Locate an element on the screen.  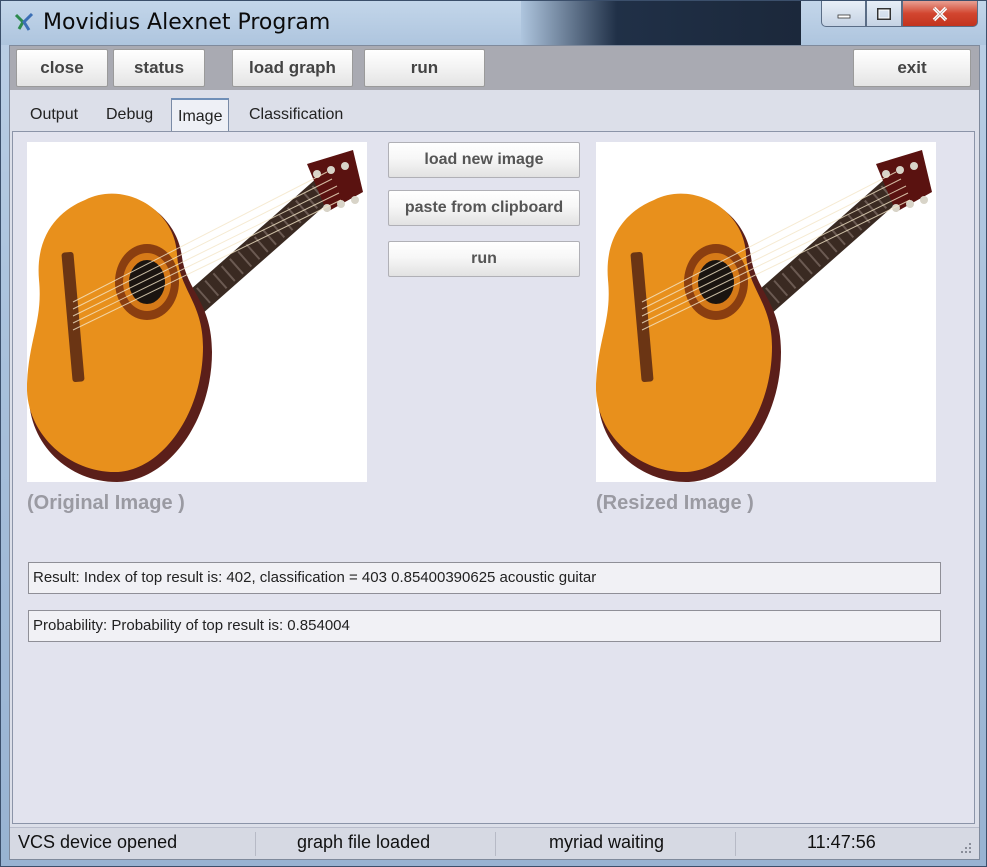
tab-debug: Debug is located at coordinates (129, 115).